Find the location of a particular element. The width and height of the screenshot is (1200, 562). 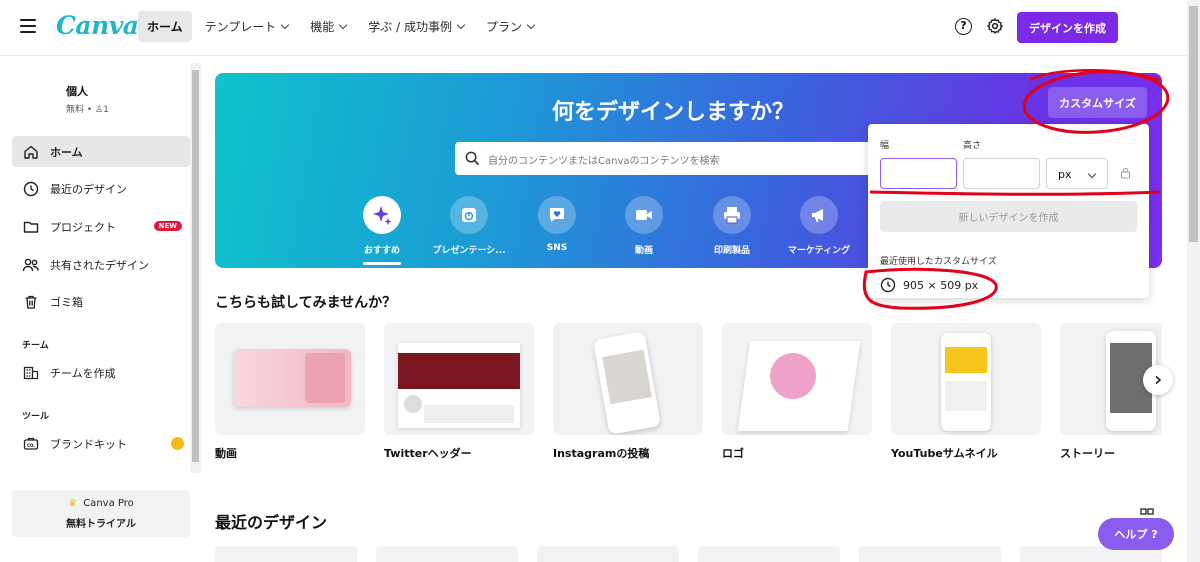

hero-title: 何をデザインしますか？ is located at coordinates (673, 112).